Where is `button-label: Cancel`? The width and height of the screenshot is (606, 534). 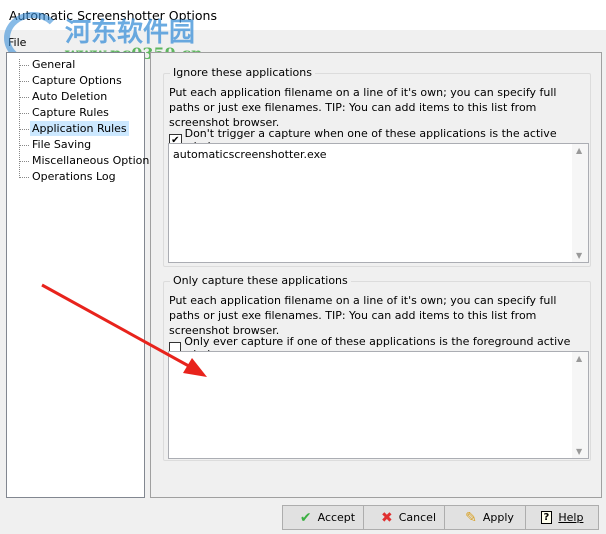 button-label: Cancel is located at coordinates (417, 517).